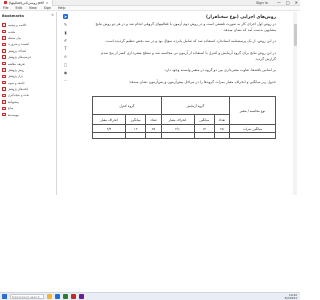 The height and width of the screenshot is (300, 320). What do you see at coordinates (65, 24) in the screenshot?
I see `comment-icon: ✎` at bounding box center [65, 24].